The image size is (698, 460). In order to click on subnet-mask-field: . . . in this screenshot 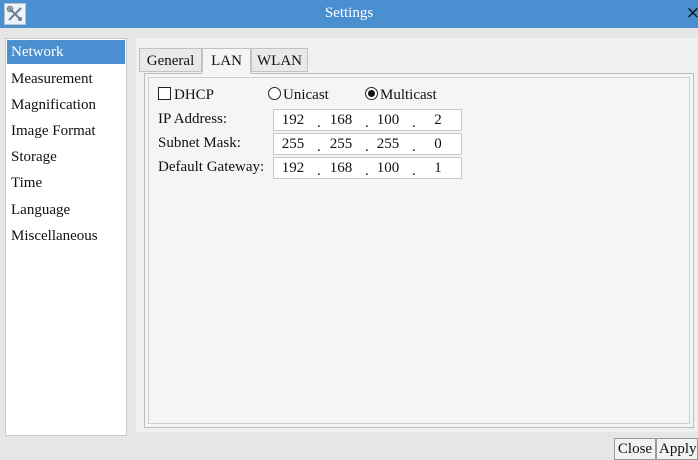, I will do `click(367, 144)`.